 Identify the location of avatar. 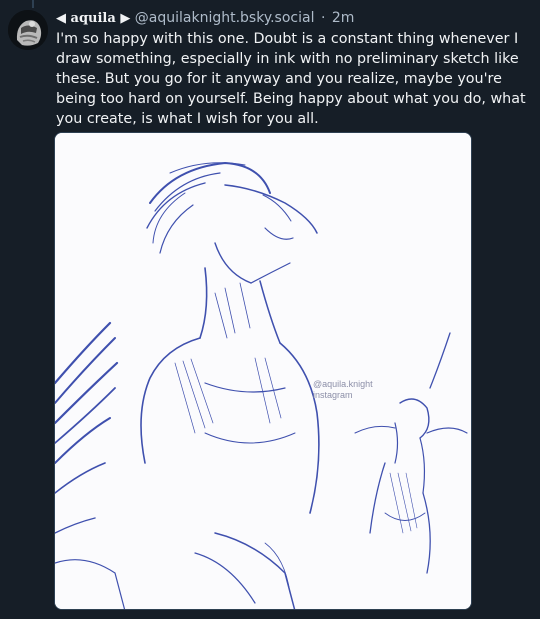
(28, 30).